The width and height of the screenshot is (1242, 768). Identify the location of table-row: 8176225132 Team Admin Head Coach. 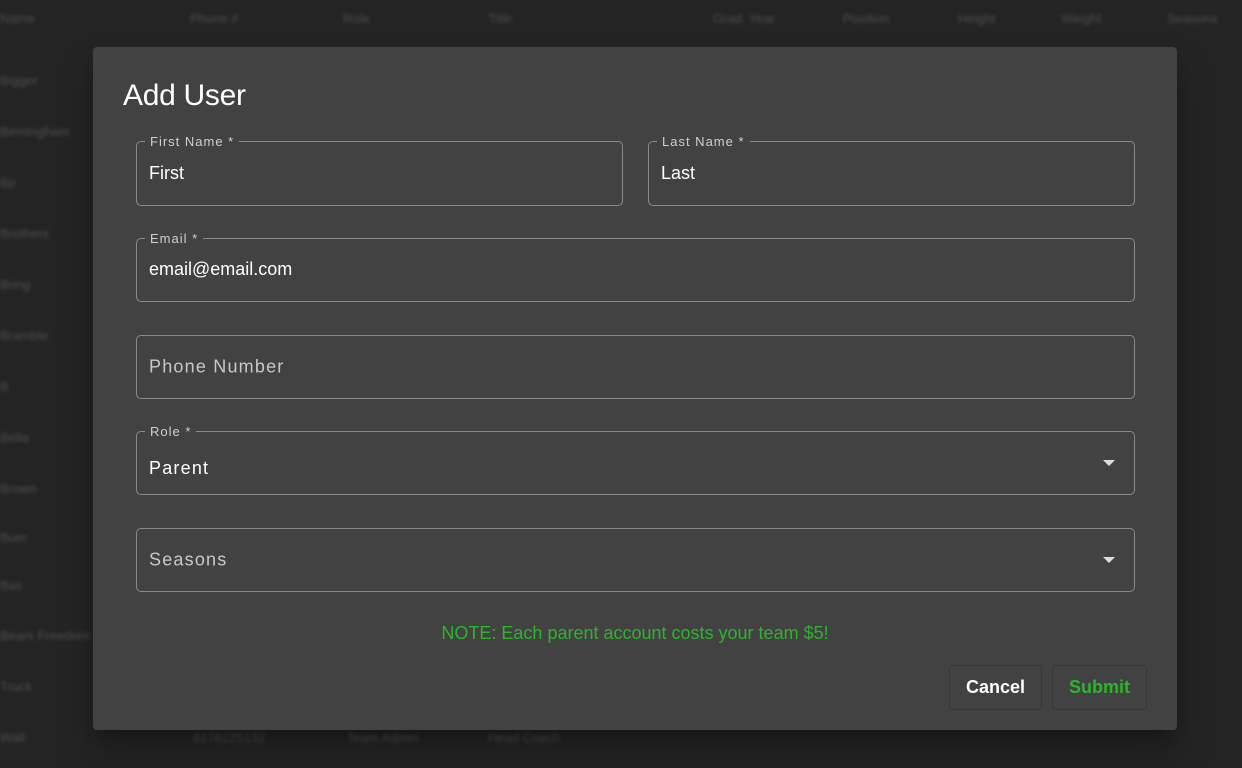
(621, 740).